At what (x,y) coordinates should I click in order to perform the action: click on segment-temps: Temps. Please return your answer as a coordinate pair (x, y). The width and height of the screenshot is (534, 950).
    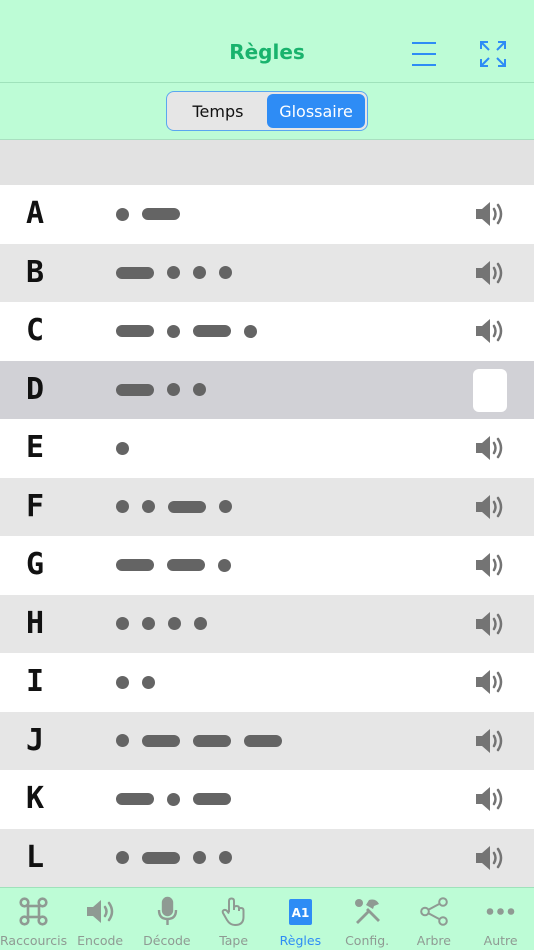
    Looking at the image, I should click on (218, 111).